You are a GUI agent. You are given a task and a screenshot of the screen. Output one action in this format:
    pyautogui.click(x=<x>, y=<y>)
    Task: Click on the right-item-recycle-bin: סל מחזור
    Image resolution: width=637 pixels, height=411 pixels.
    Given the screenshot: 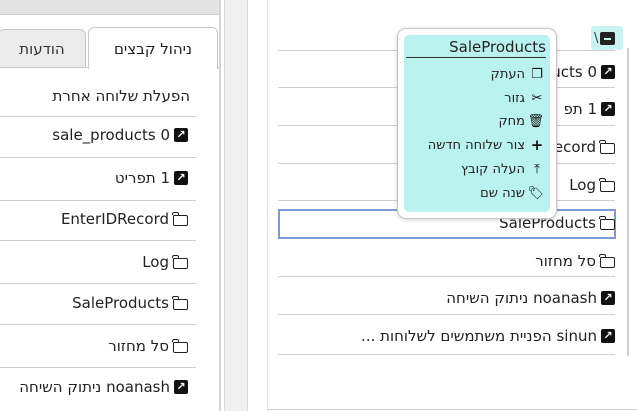 What is the action you would take?
    pyautogui.click(x=575, y=261)
    